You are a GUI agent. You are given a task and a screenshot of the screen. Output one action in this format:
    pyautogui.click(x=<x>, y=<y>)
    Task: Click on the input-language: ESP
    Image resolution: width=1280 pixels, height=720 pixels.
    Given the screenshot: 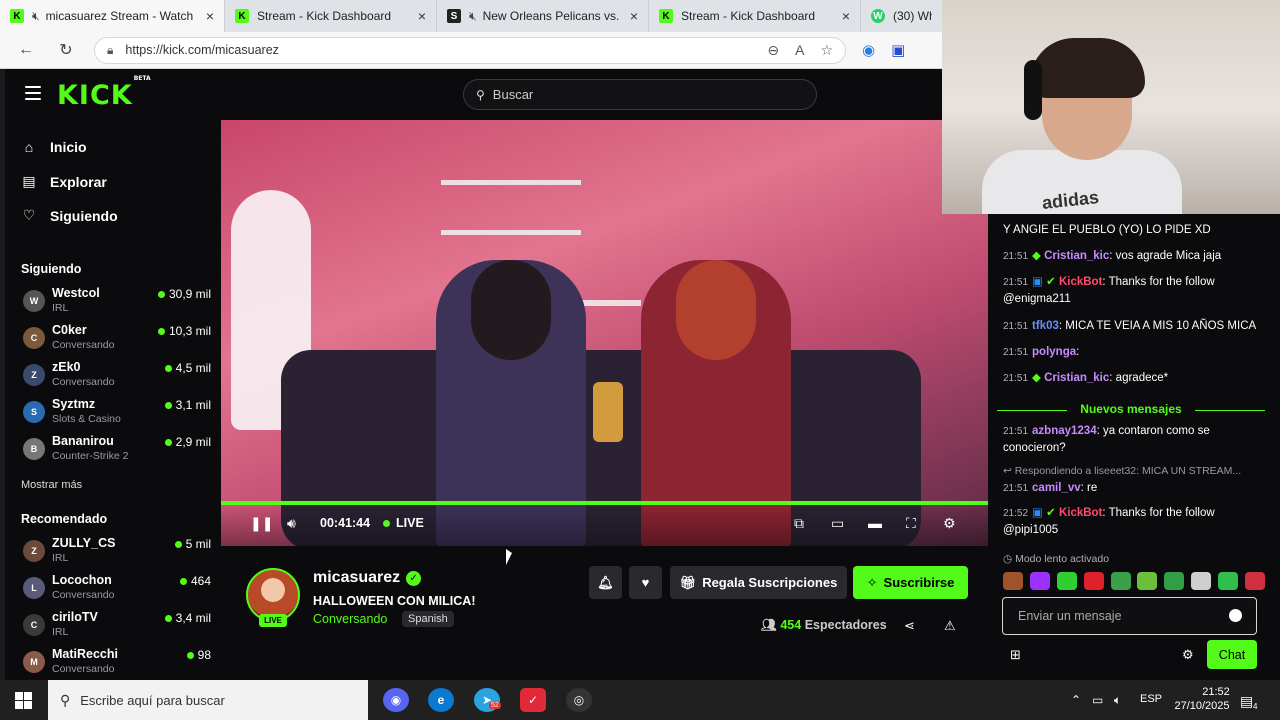 What is the action you would take?
    pyautogui.click(x=1151, y=699)
    